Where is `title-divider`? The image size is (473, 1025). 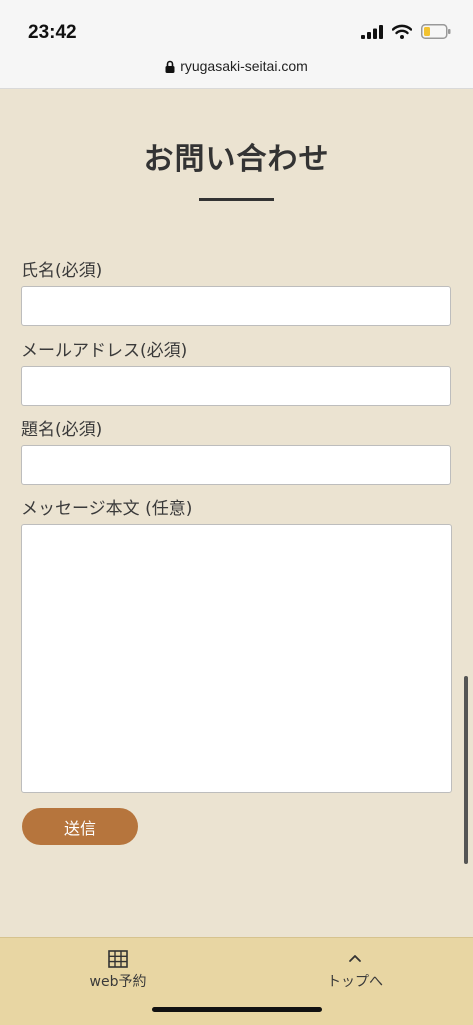 title-divider is located at coordinates (236, 199).